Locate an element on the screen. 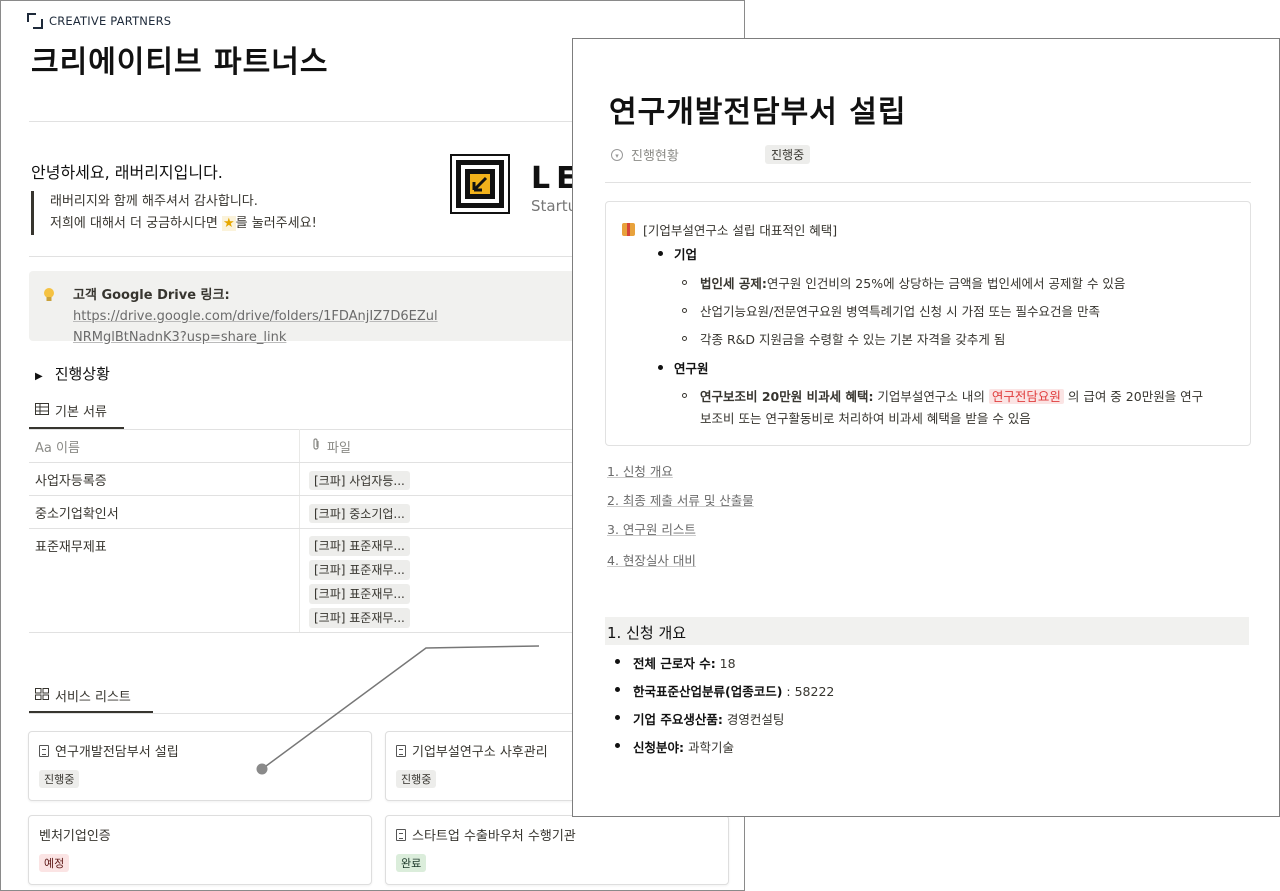 Image resolution: width=1280 pixels, height=891 pixels. benefit-item: 산업기능요원/전문연구요원 병역특례기업 신청 시 가점 또는 필수요건을 만족 is located at coordinates (900, 311).